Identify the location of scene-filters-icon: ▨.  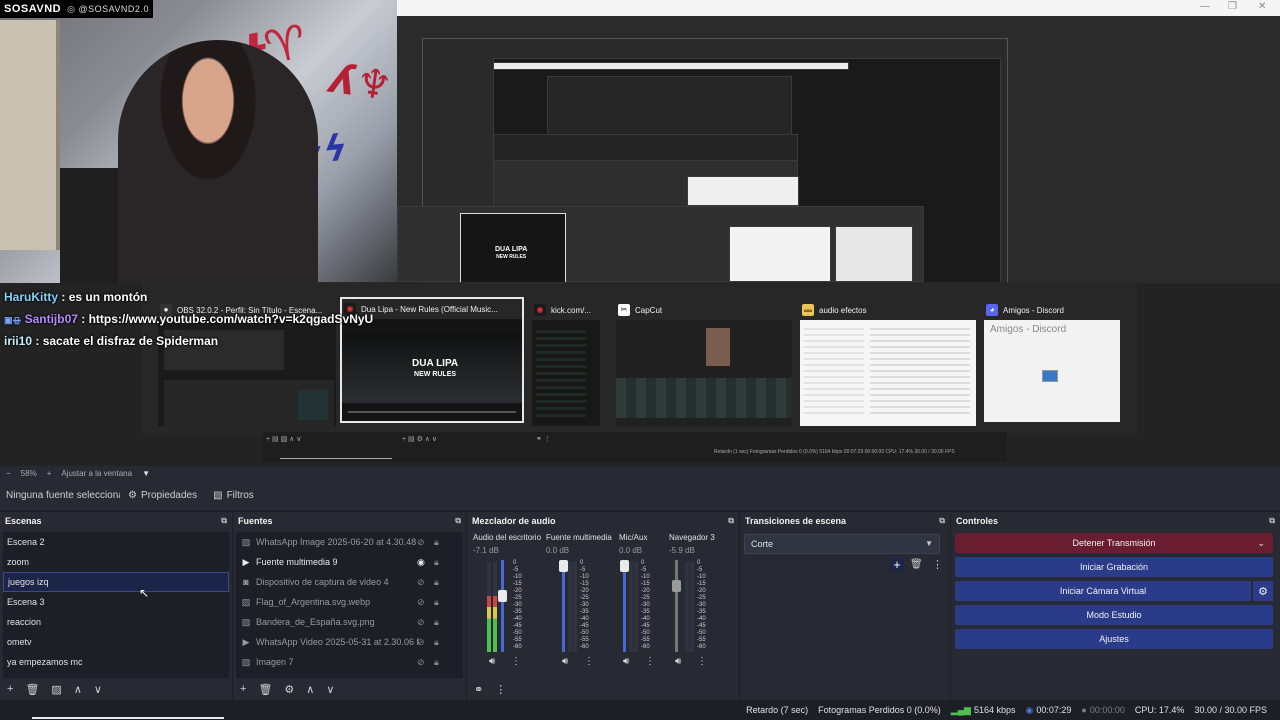
(56, 689).